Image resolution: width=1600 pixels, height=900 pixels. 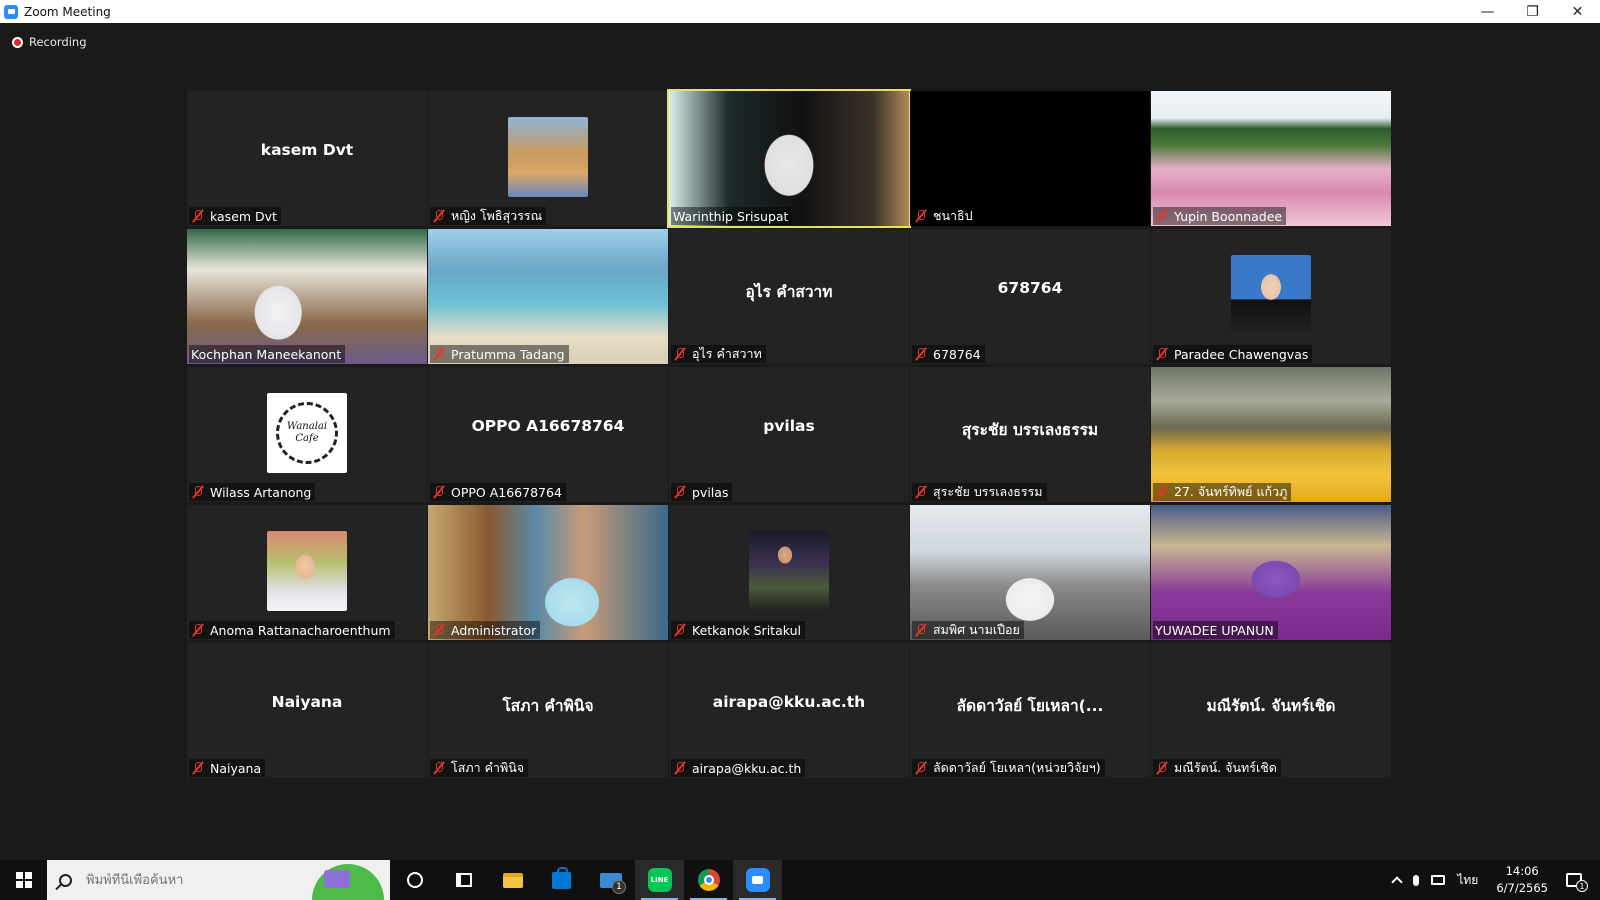 What do you see at coordinates (1271, 572) in the screenshot?
I see `participant-tile: YUWADEE UPANUN` at bounding box center [1271, 572].